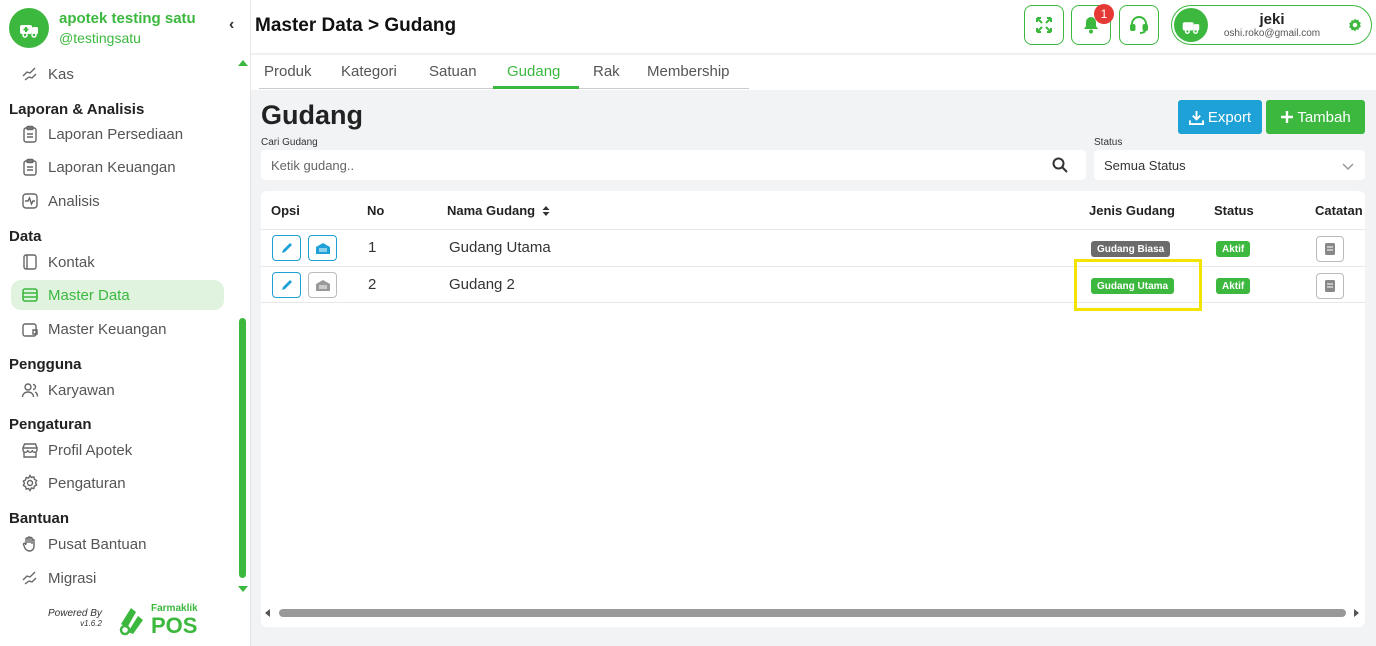  I want to click on database-icon, so click(30, 295).